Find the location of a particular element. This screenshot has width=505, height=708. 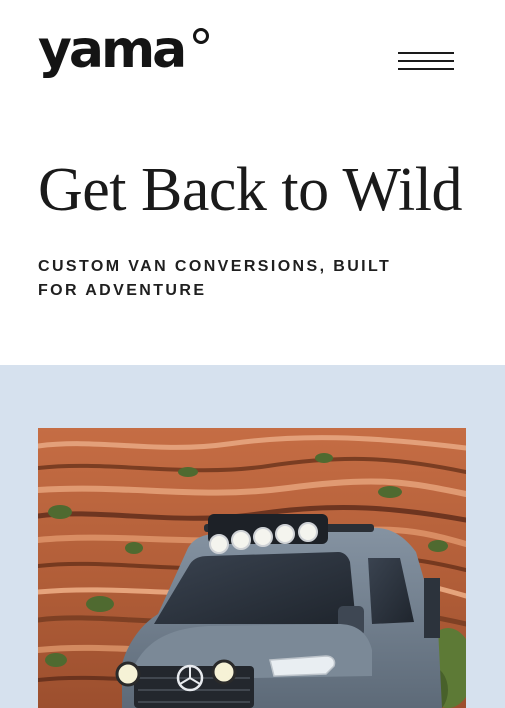

hero-title: Get Back to Wild is located at coordinates (250, 190).